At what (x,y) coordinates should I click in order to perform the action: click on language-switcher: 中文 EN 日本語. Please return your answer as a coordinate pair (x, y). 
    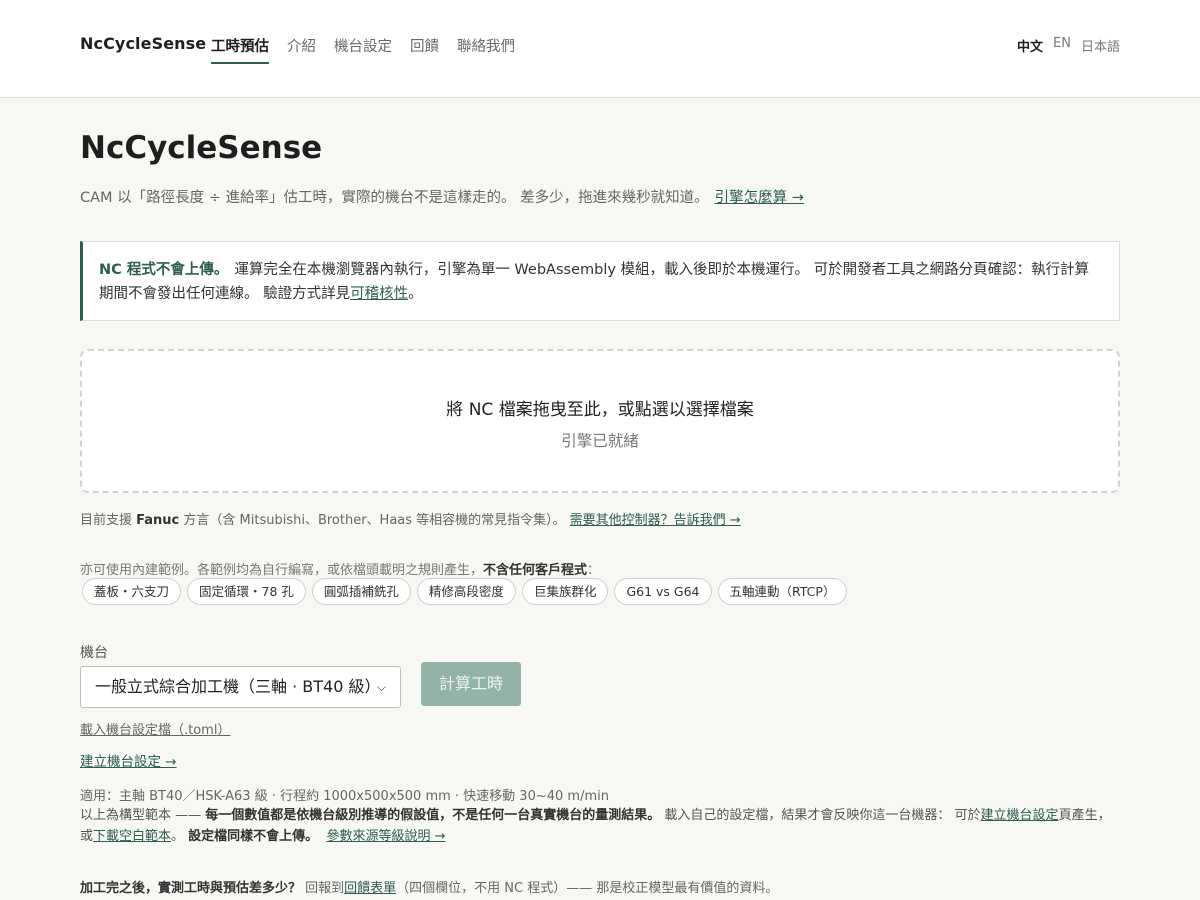
    Looking at the image, I should click on (1068, 45).